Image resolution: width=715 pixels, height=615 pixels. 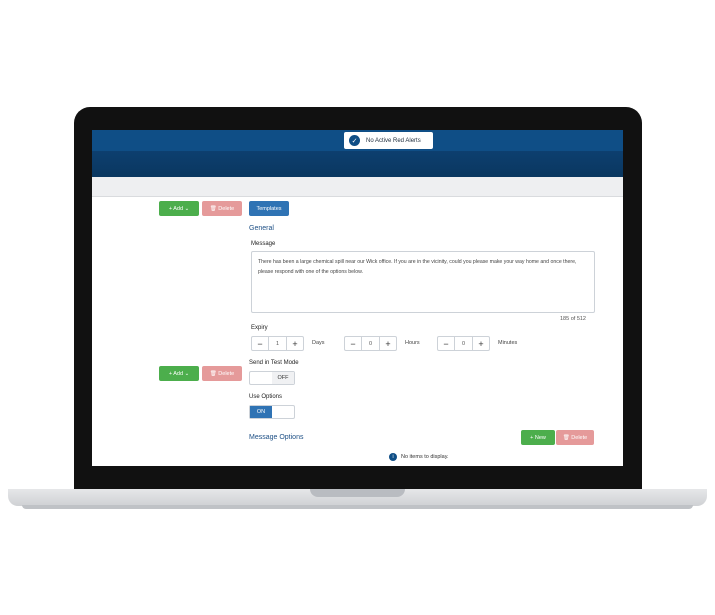 What do you see at coordinates (259, 328) in the screenshot?
I see `expiry-label: Expiry` at bounding box center [259, 328].